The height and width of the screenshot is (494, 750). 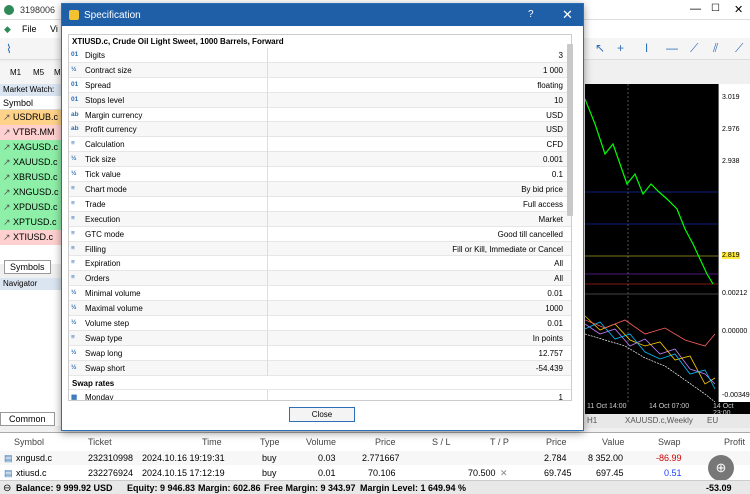 What do you see at coordinates (7, 29) in the screenshot?
I see `app-menu-icon: ◆` at bounding box center [7, 29].